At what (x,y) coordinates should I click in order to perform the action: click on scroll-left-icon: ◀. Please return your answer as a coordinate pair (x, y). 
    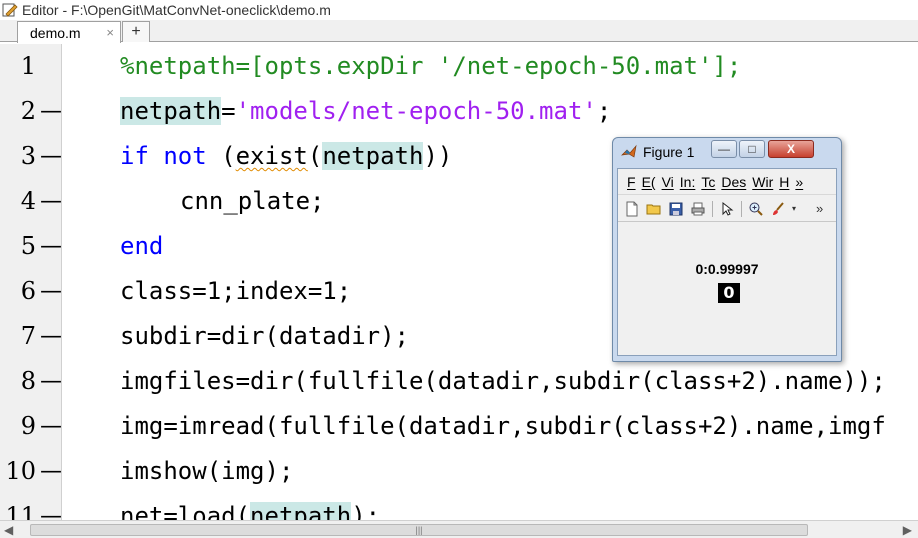
    Looking at the image, I should click on (8, 530).